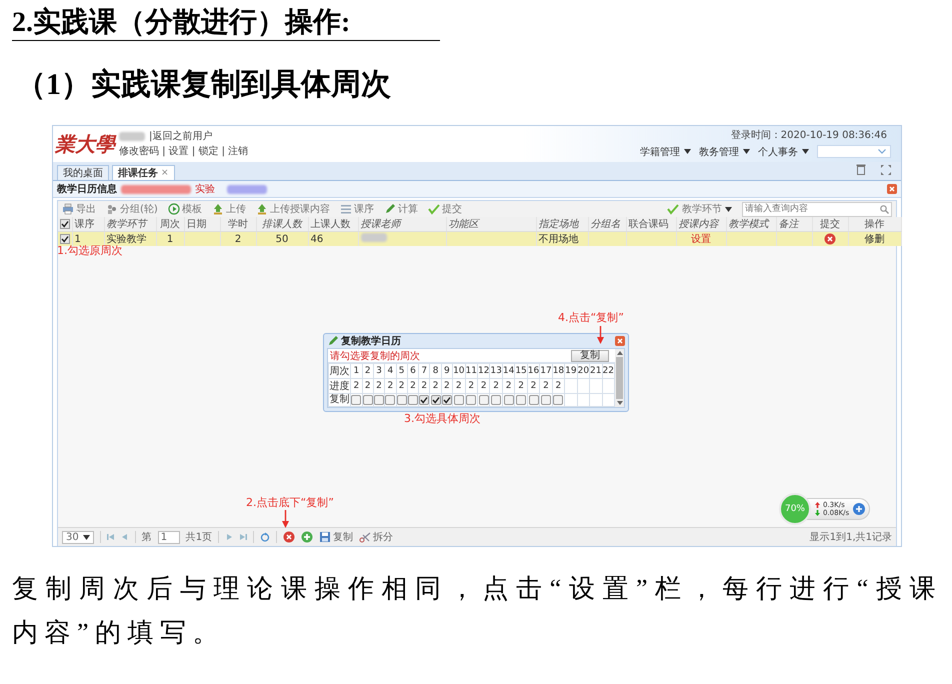  What do you see at coordinates (204, 85) in the screenshot?
I see `subsection-heading: （1）实践课复制到具体周次` at bounding box center [204, 85].